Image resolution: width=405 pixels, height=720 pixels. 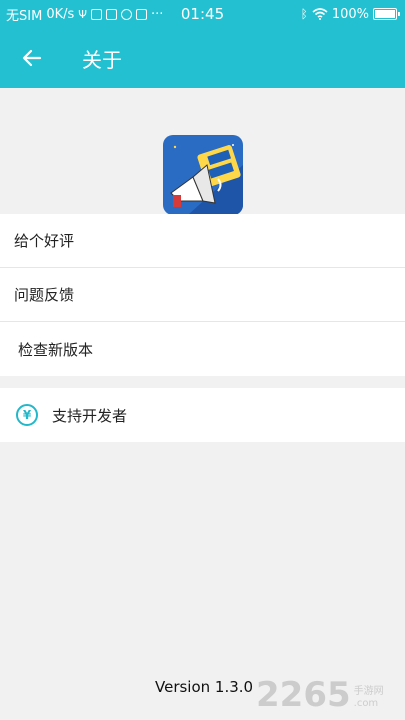 I want to click on rate-app-item: 给个好评, so click(x=202, y=241).